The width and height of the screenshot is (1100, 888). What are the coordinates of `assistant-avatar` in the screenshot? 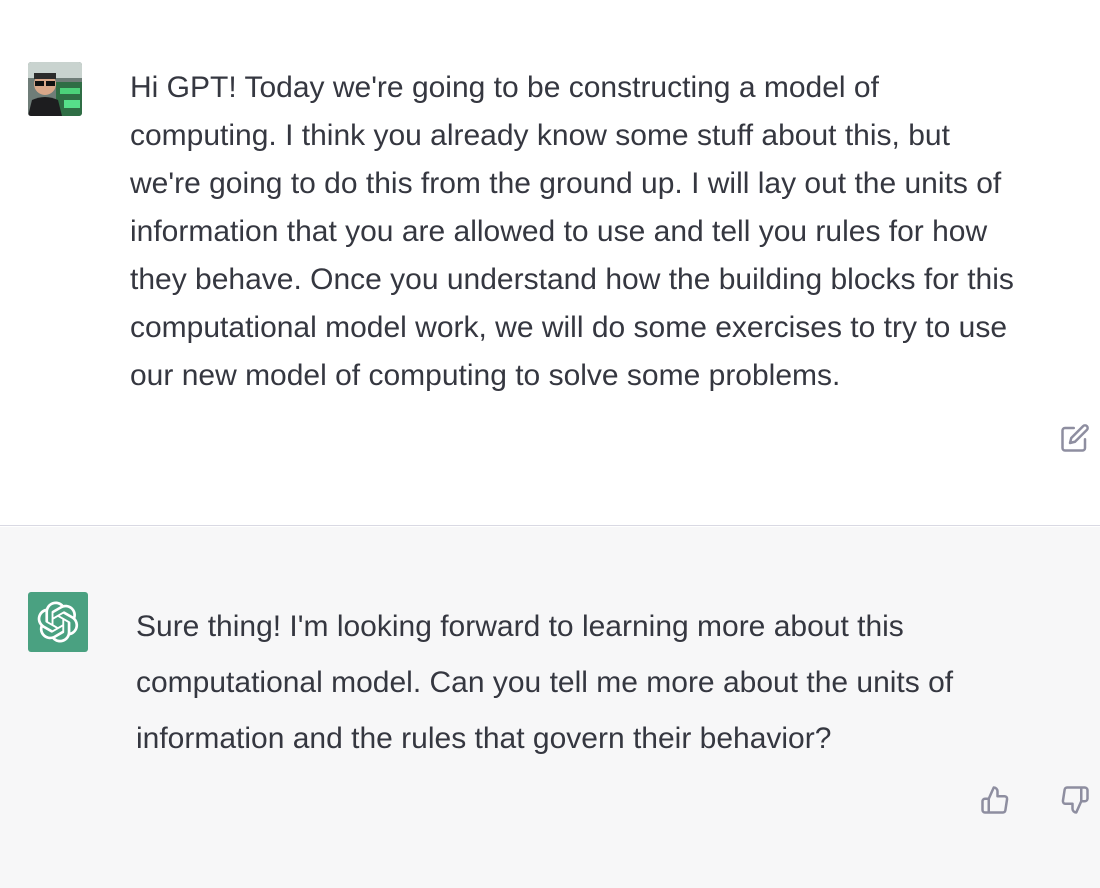 It's located at (58, 622).